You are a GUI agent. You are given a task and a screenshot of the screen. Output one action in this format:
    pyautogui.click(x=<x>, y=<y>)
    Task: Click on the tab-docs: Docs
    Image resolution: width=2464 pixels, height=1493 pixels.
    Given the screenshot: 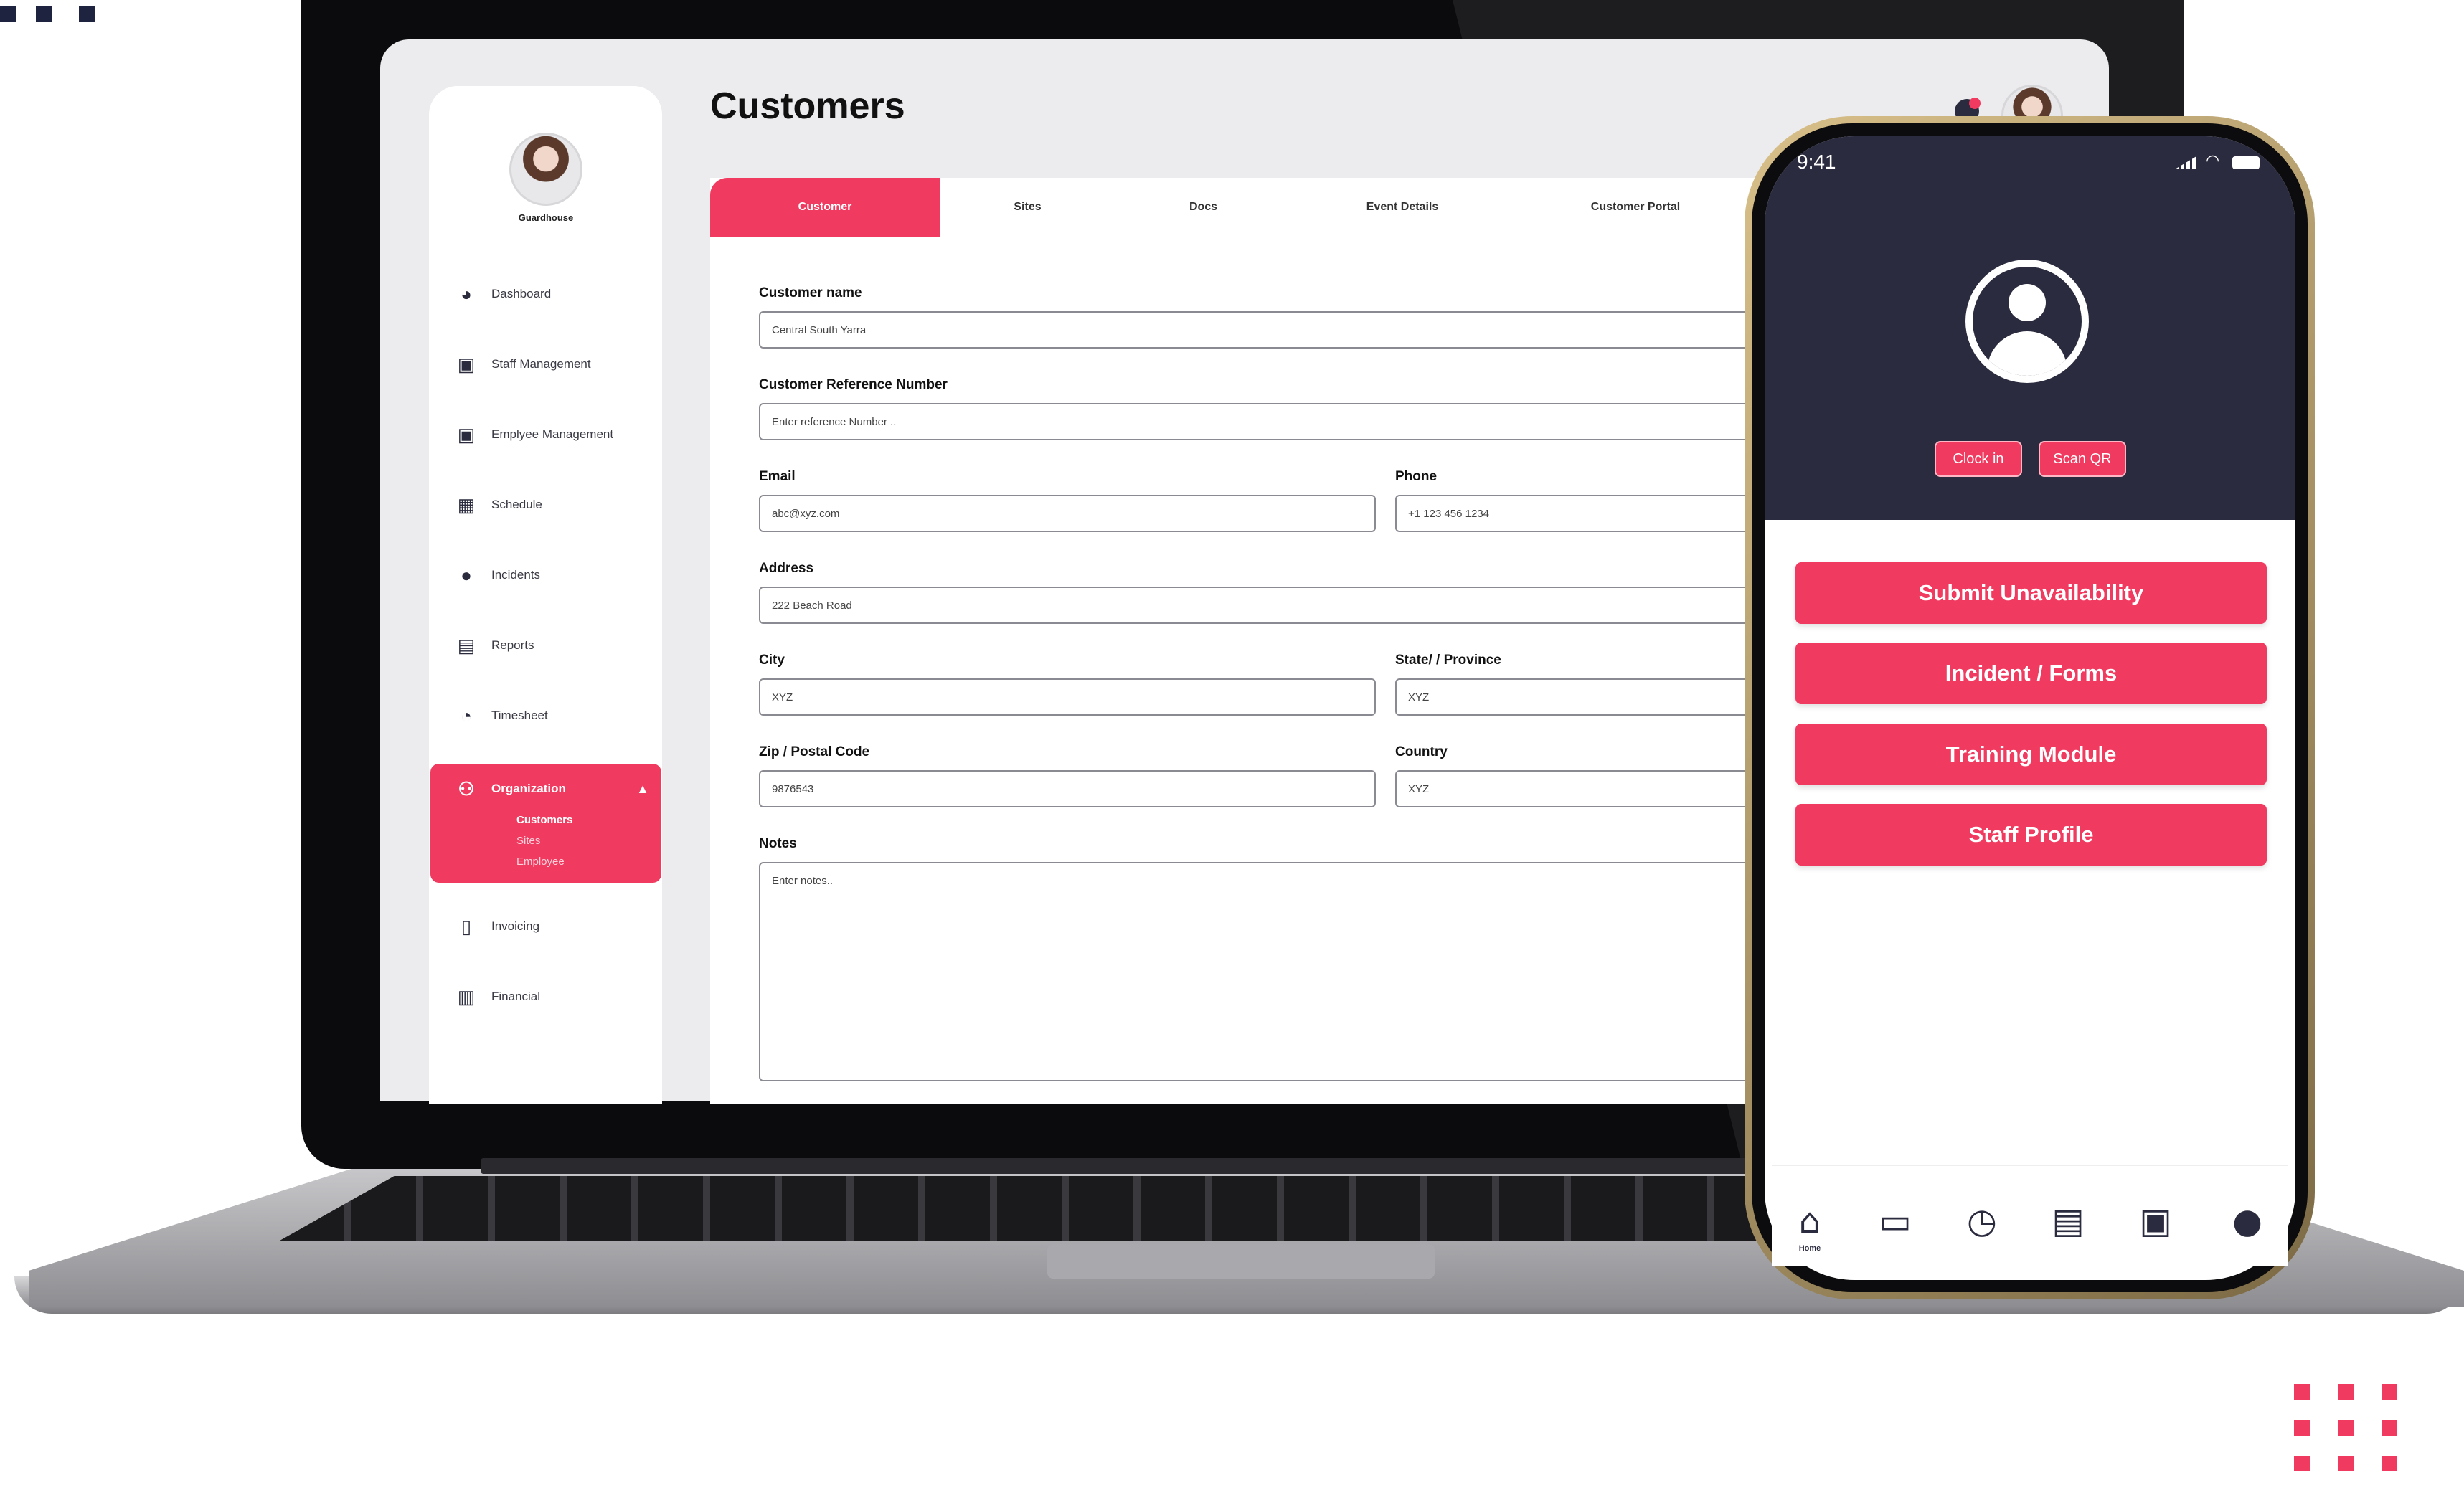 What is the action you would take?
    pyautogui.click(x=1203, y=207)
    